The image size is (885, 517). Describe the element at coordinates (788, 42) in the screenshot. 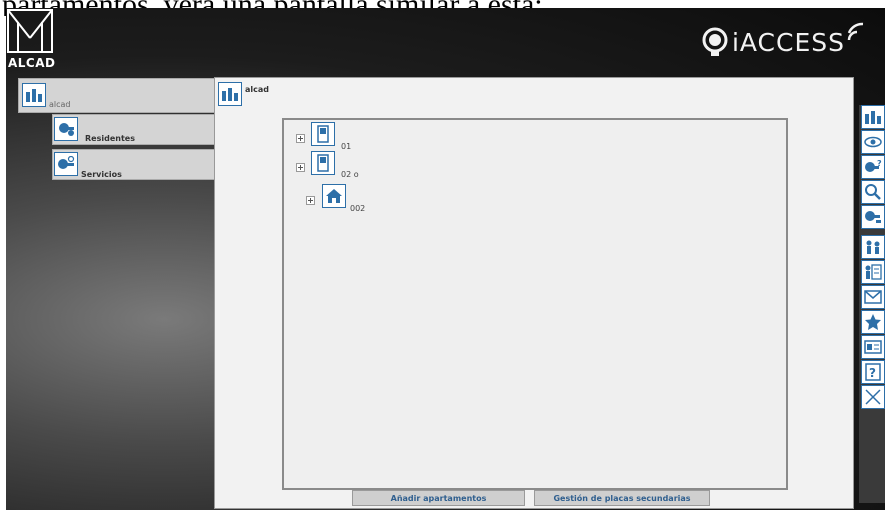

I see `iaccess-text: iACCESS` at that location.